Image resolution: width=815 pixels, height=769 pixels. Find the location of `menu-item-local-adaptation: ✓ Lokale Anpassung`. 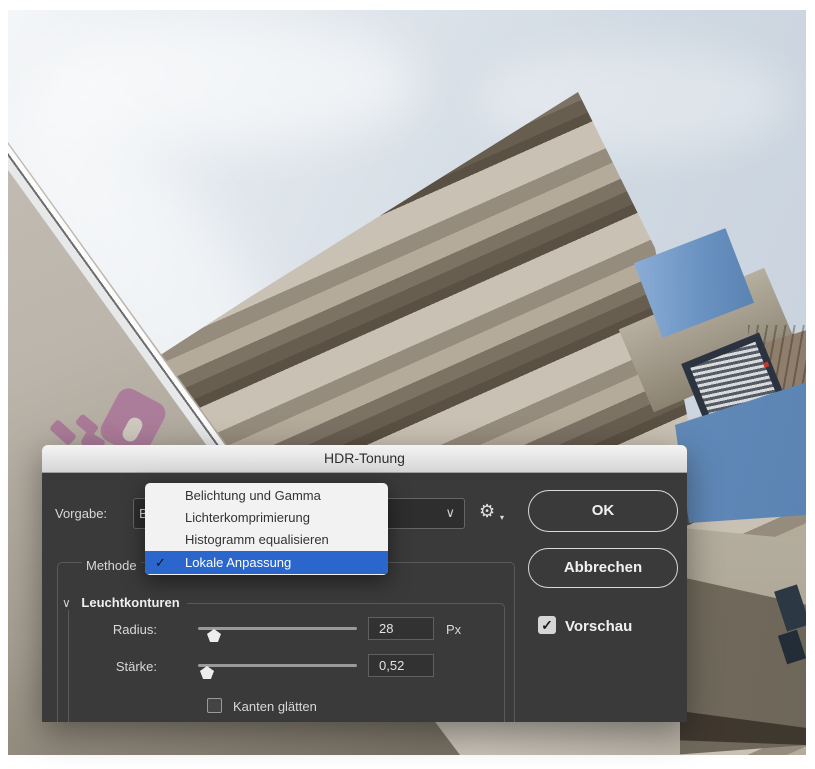

menu-item-local-adaptation: ✓ Lokale Anpassung is located at coordinates (266, 562).